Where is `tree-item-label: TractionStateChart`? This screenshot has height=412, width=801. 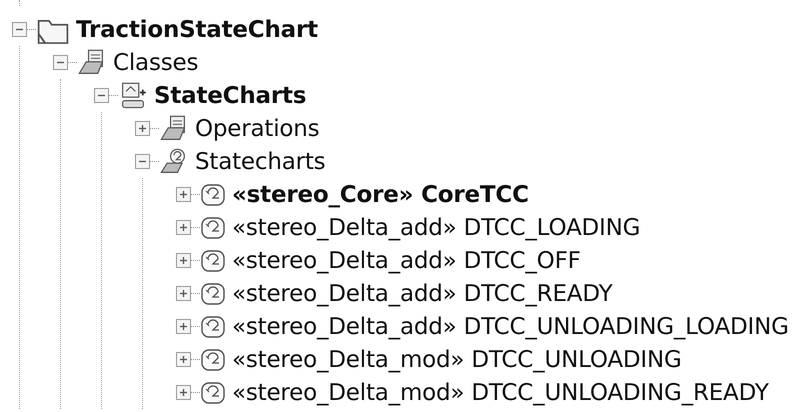 tree-item-label: TractionStateChart is located at coordinates (197, 29).